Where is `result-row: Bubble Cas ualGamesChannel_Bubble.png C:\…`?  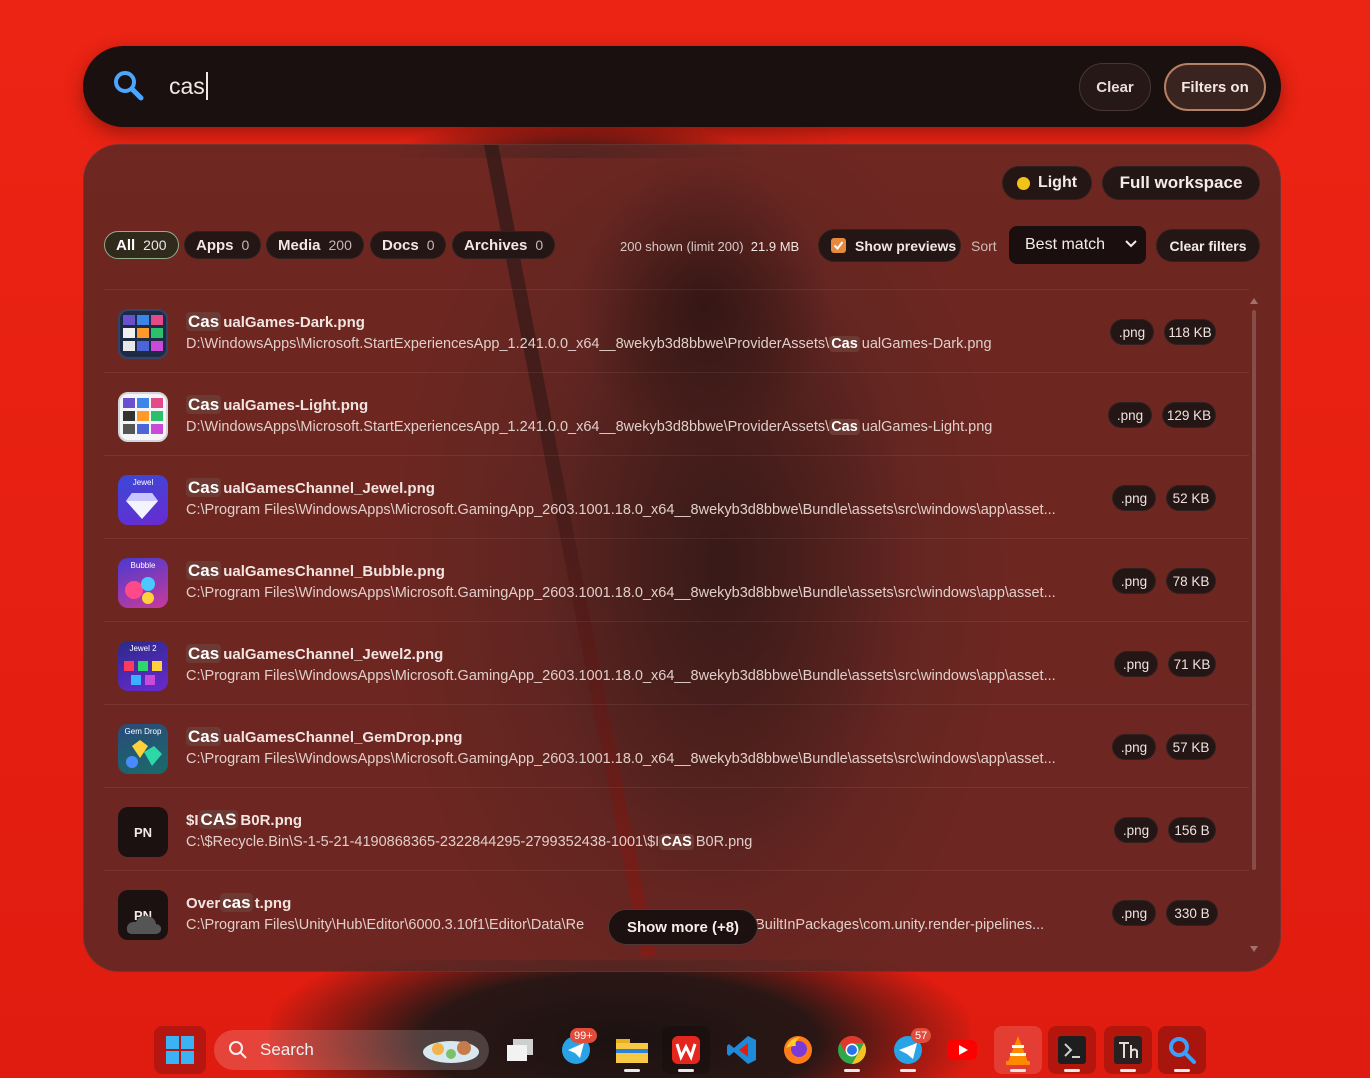
result-row: Bubble Cas ualGamesChannel_Bubble.png C:\… is located at coordinates (676, 580).